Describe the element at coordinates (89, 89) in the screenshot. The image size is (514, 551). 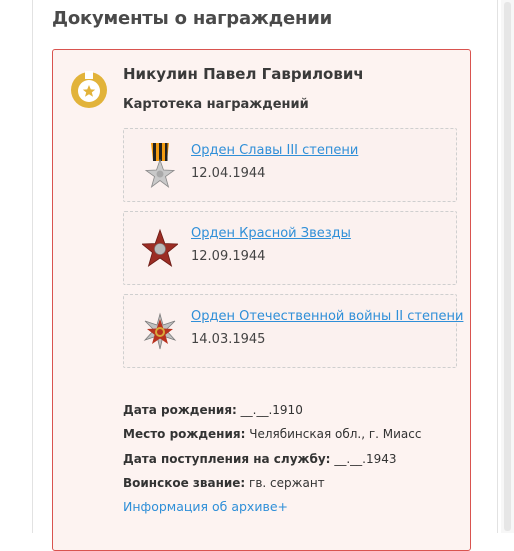
I see `medal-badge-icon` at that location.